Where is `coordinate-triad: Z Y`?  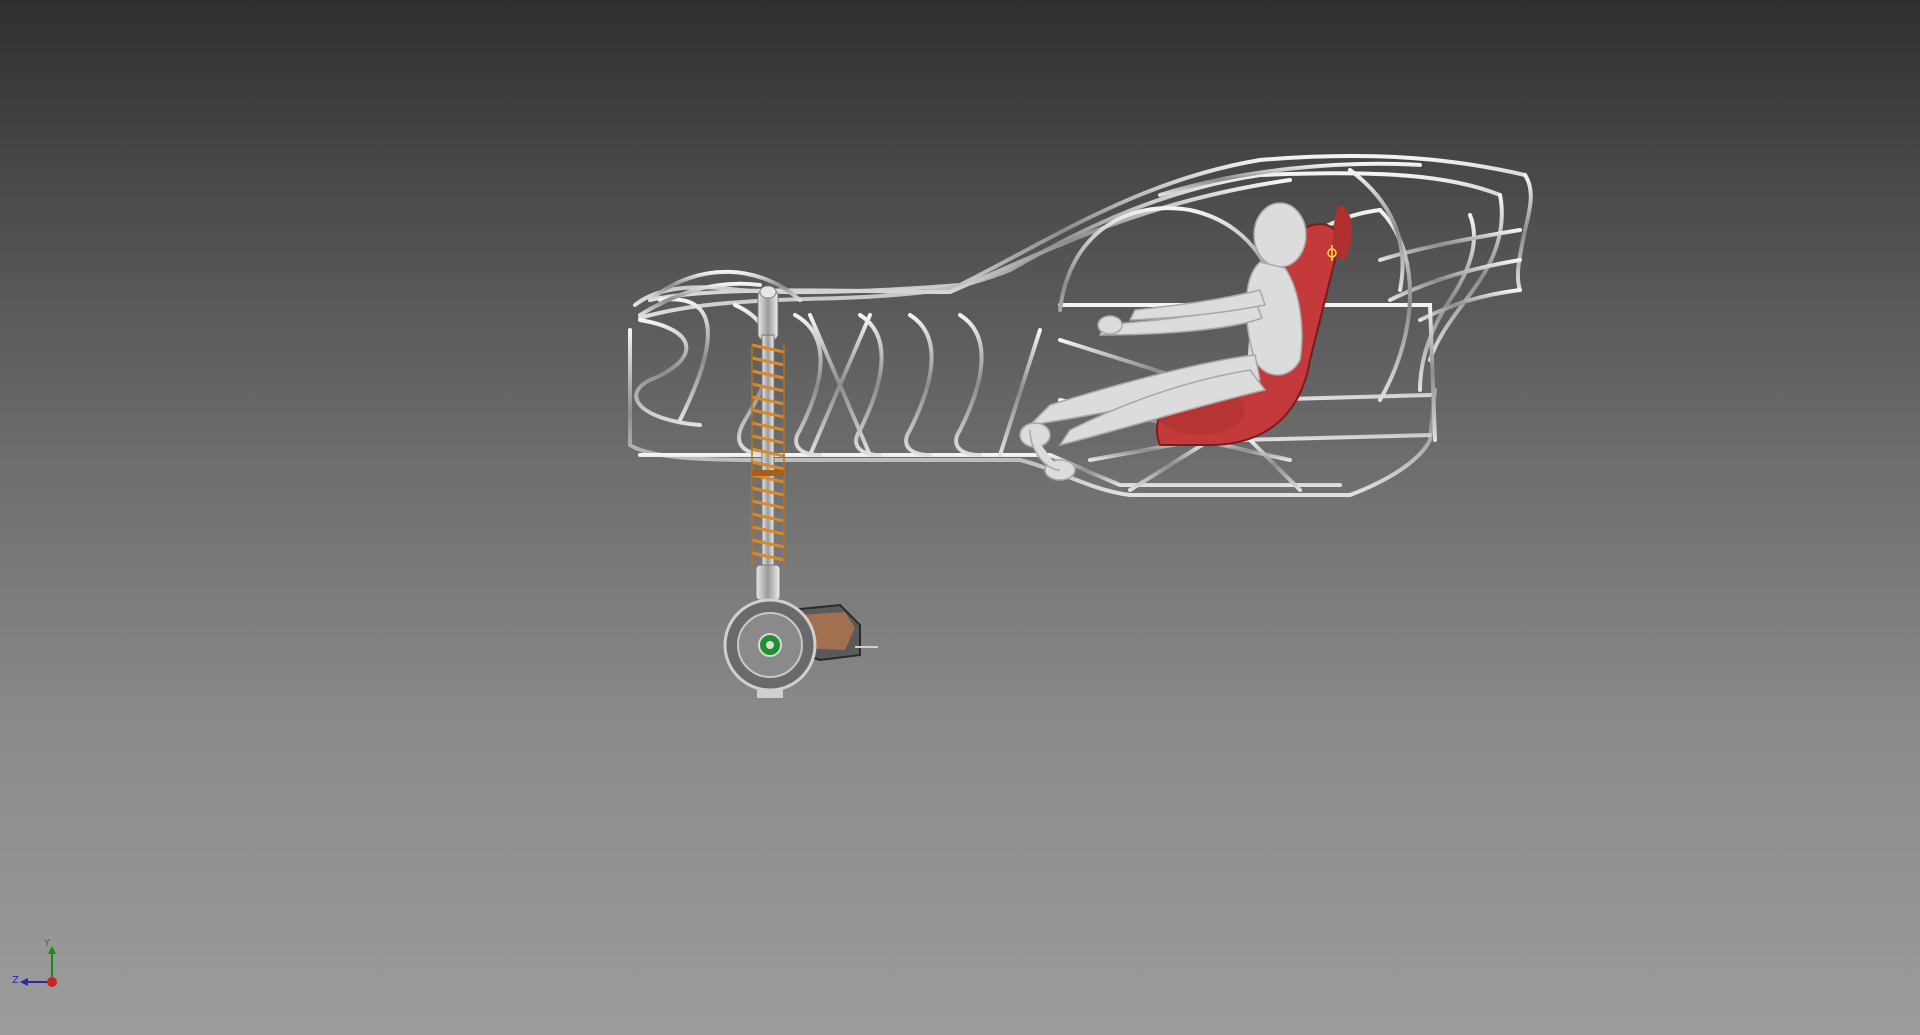
coordinate-triad: Z Y is located at coordinates (38, 969).